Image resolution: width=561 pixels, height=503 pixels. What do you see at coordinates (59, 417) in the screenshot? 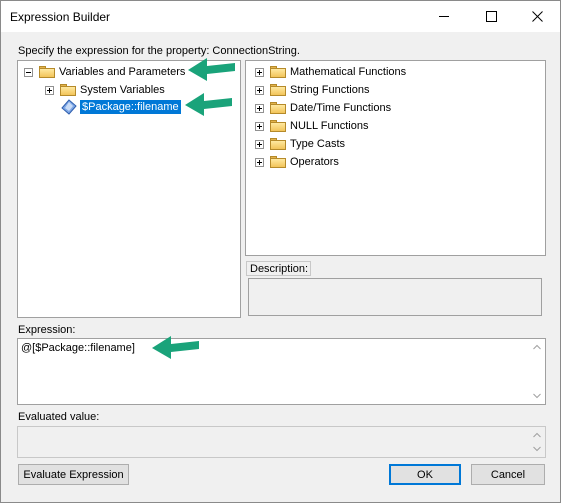
I see `evaluated-value-label: Evaluated value:` at bounding box center [59, 417].